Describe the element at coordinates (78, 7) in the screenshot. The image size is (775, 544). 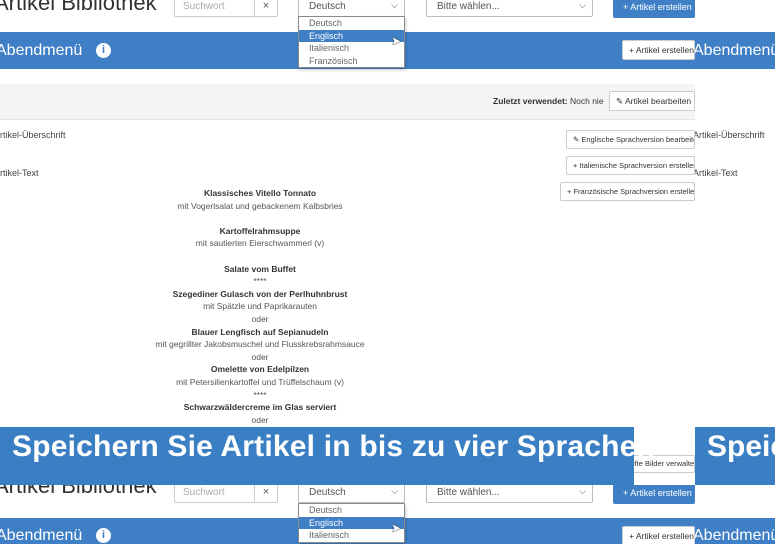
I see `app-title: Artikel Bibliothek` at that location.